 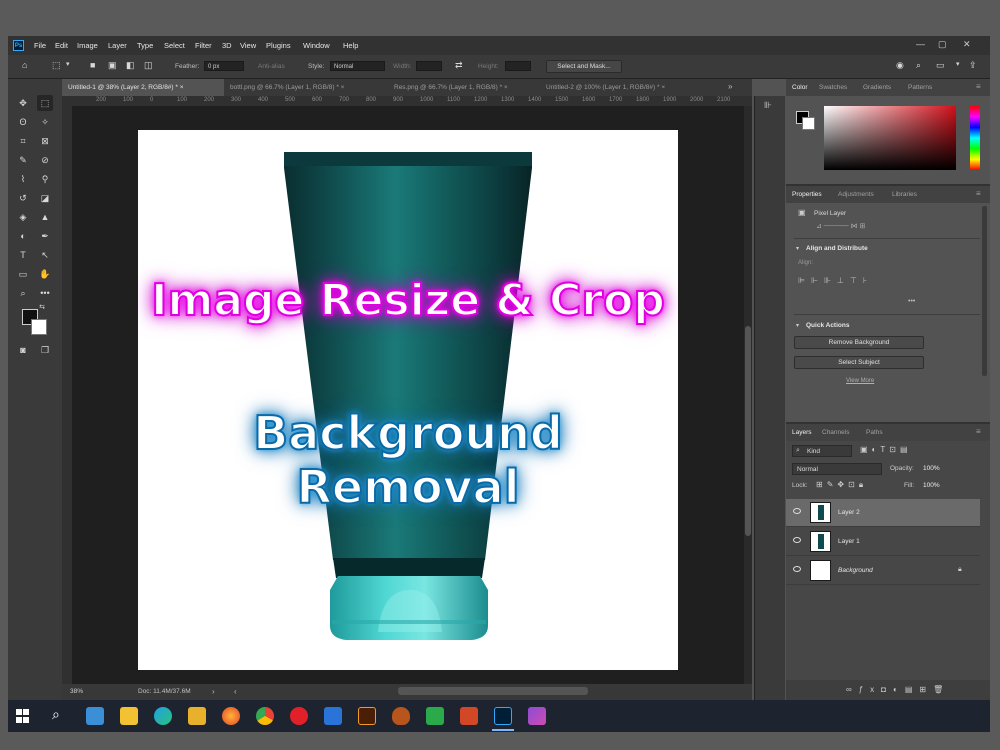 What do you see at coordinates (23, 179) in the screenshot?
I see `brush-tool-icon: ⌇` at bounding box center [23, 179].